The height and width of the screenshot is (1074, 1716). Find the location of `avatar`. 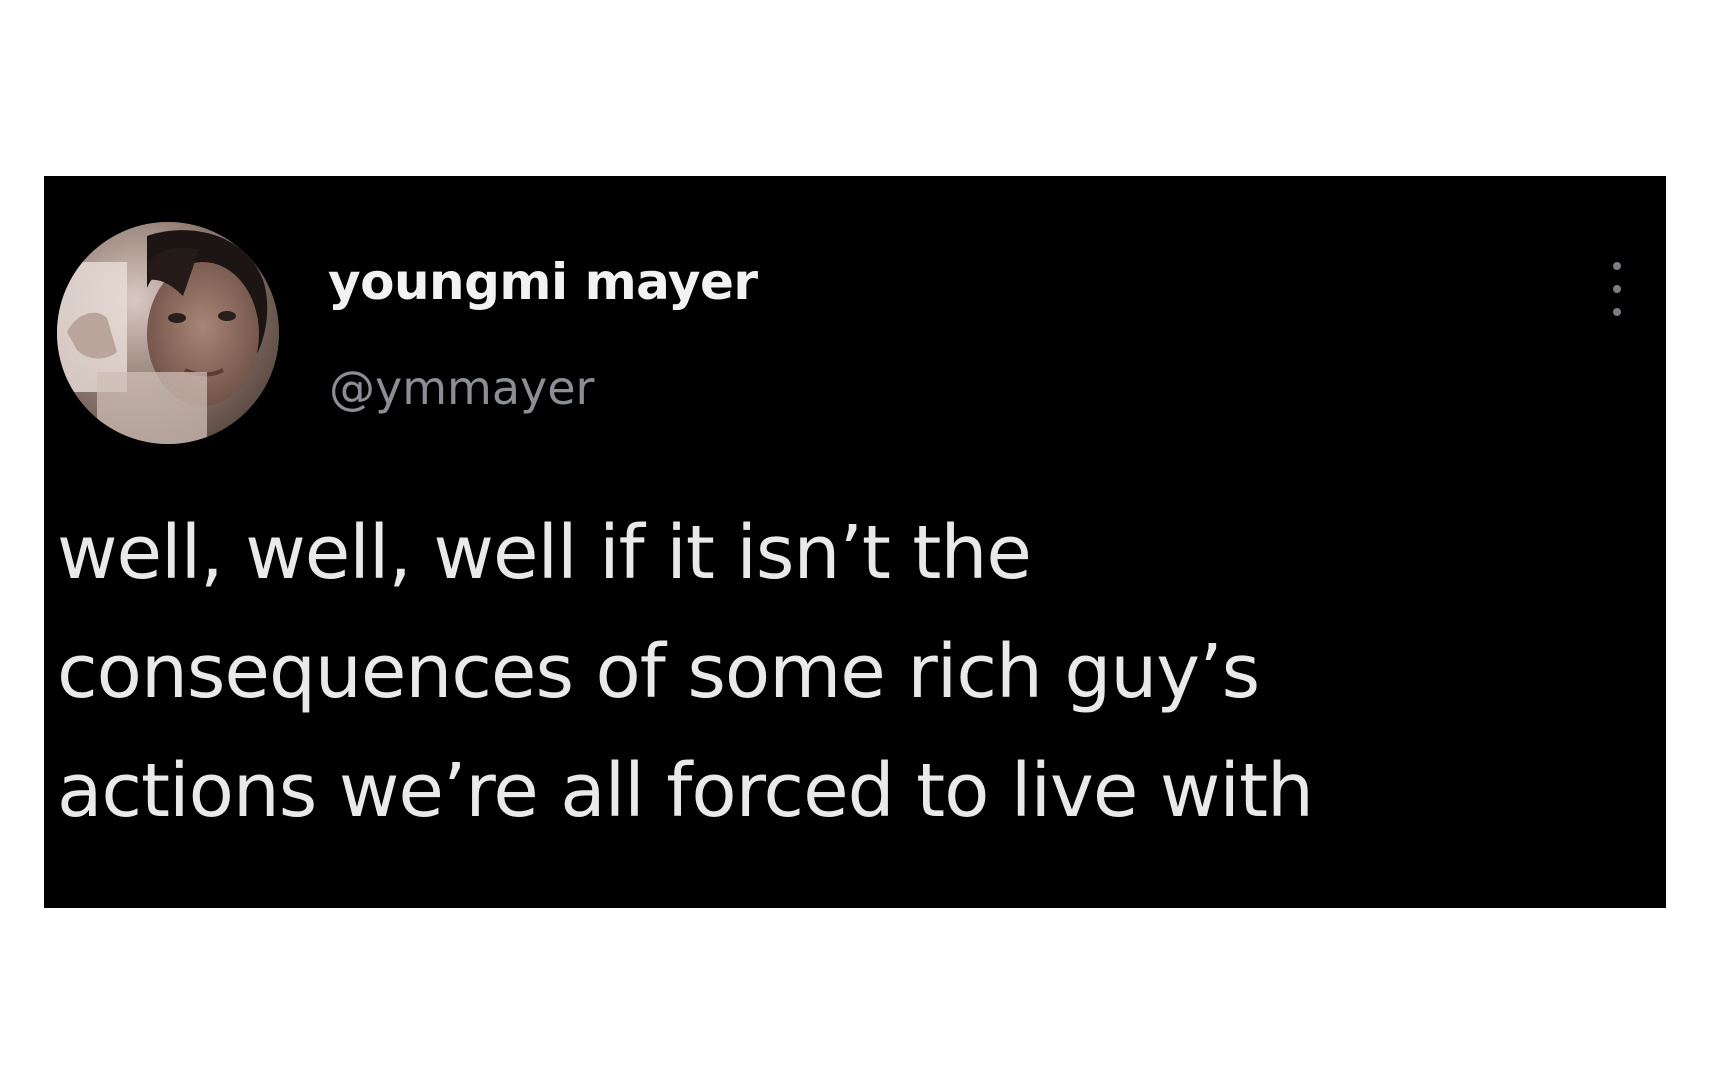

avatar is located at coordinates (168, 333).